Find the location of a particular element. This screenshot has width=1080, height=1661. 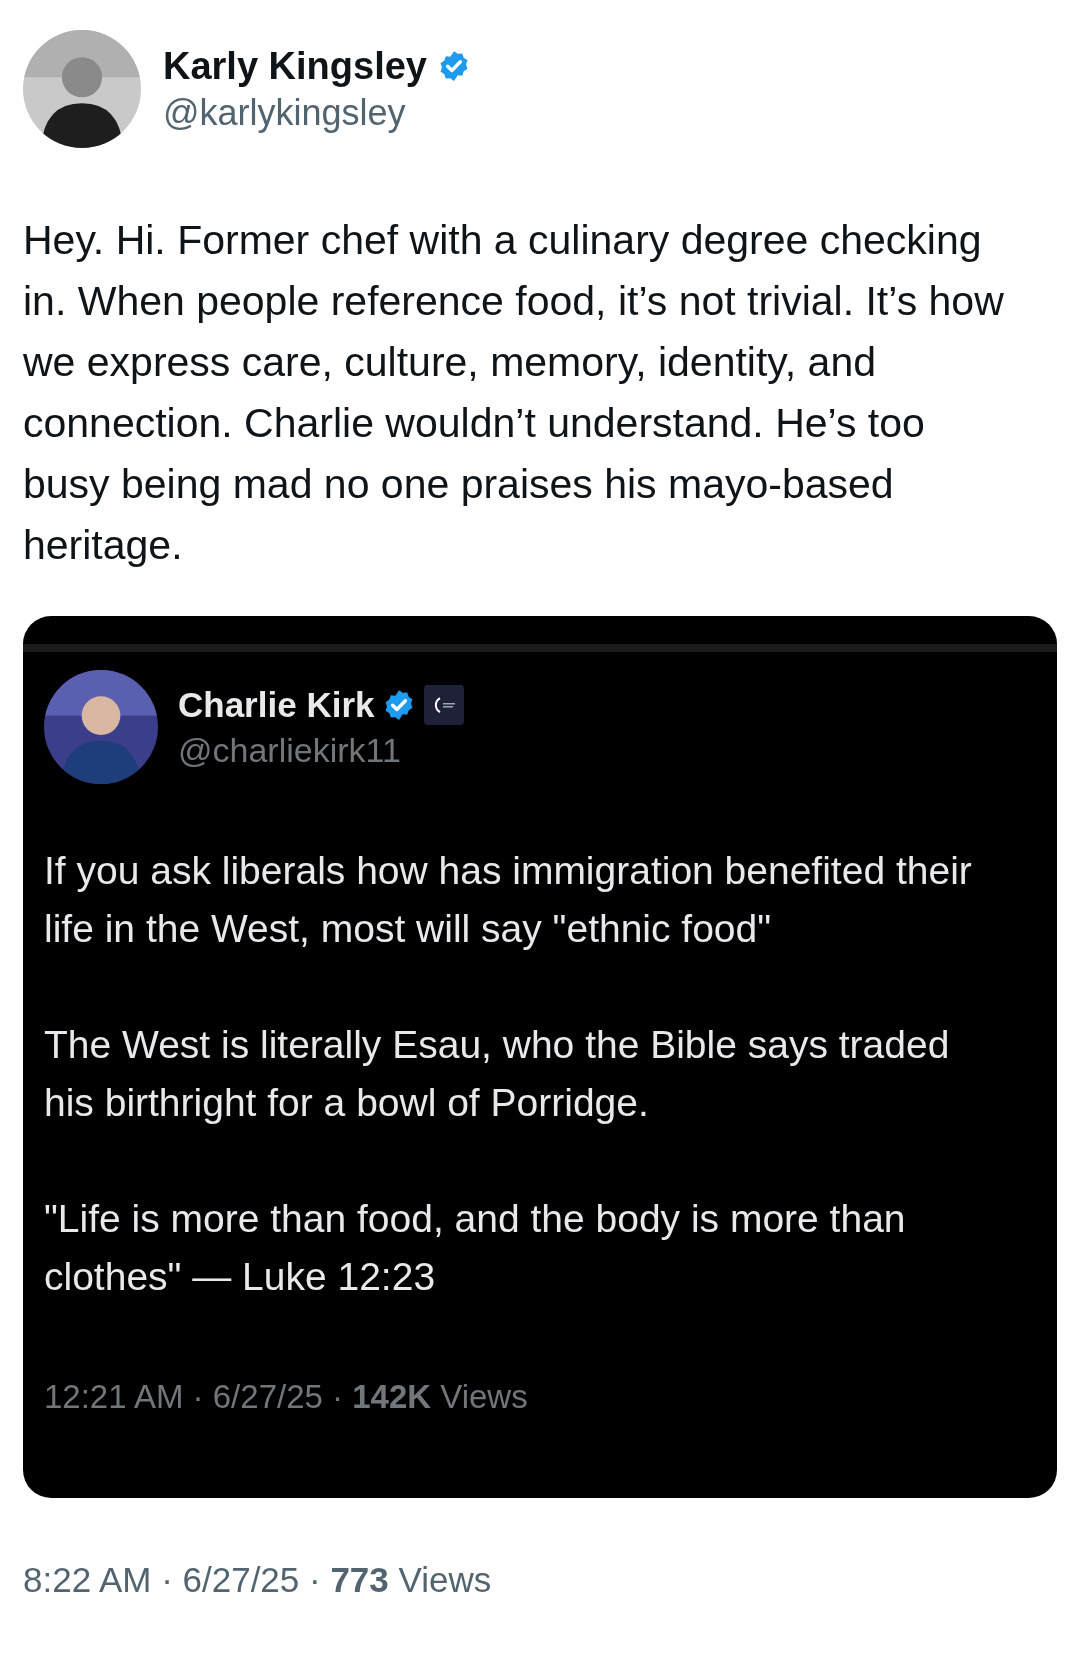

quoted-author-name: Charlie Kirk is located at coordinates (276, 705).